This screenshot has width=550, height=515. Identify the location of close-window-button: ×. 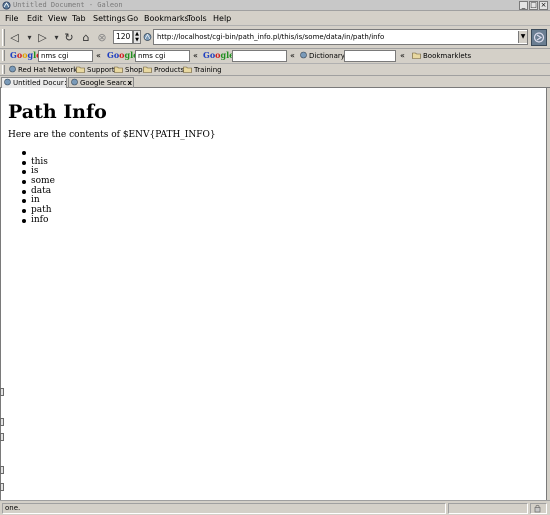
(543, 5).